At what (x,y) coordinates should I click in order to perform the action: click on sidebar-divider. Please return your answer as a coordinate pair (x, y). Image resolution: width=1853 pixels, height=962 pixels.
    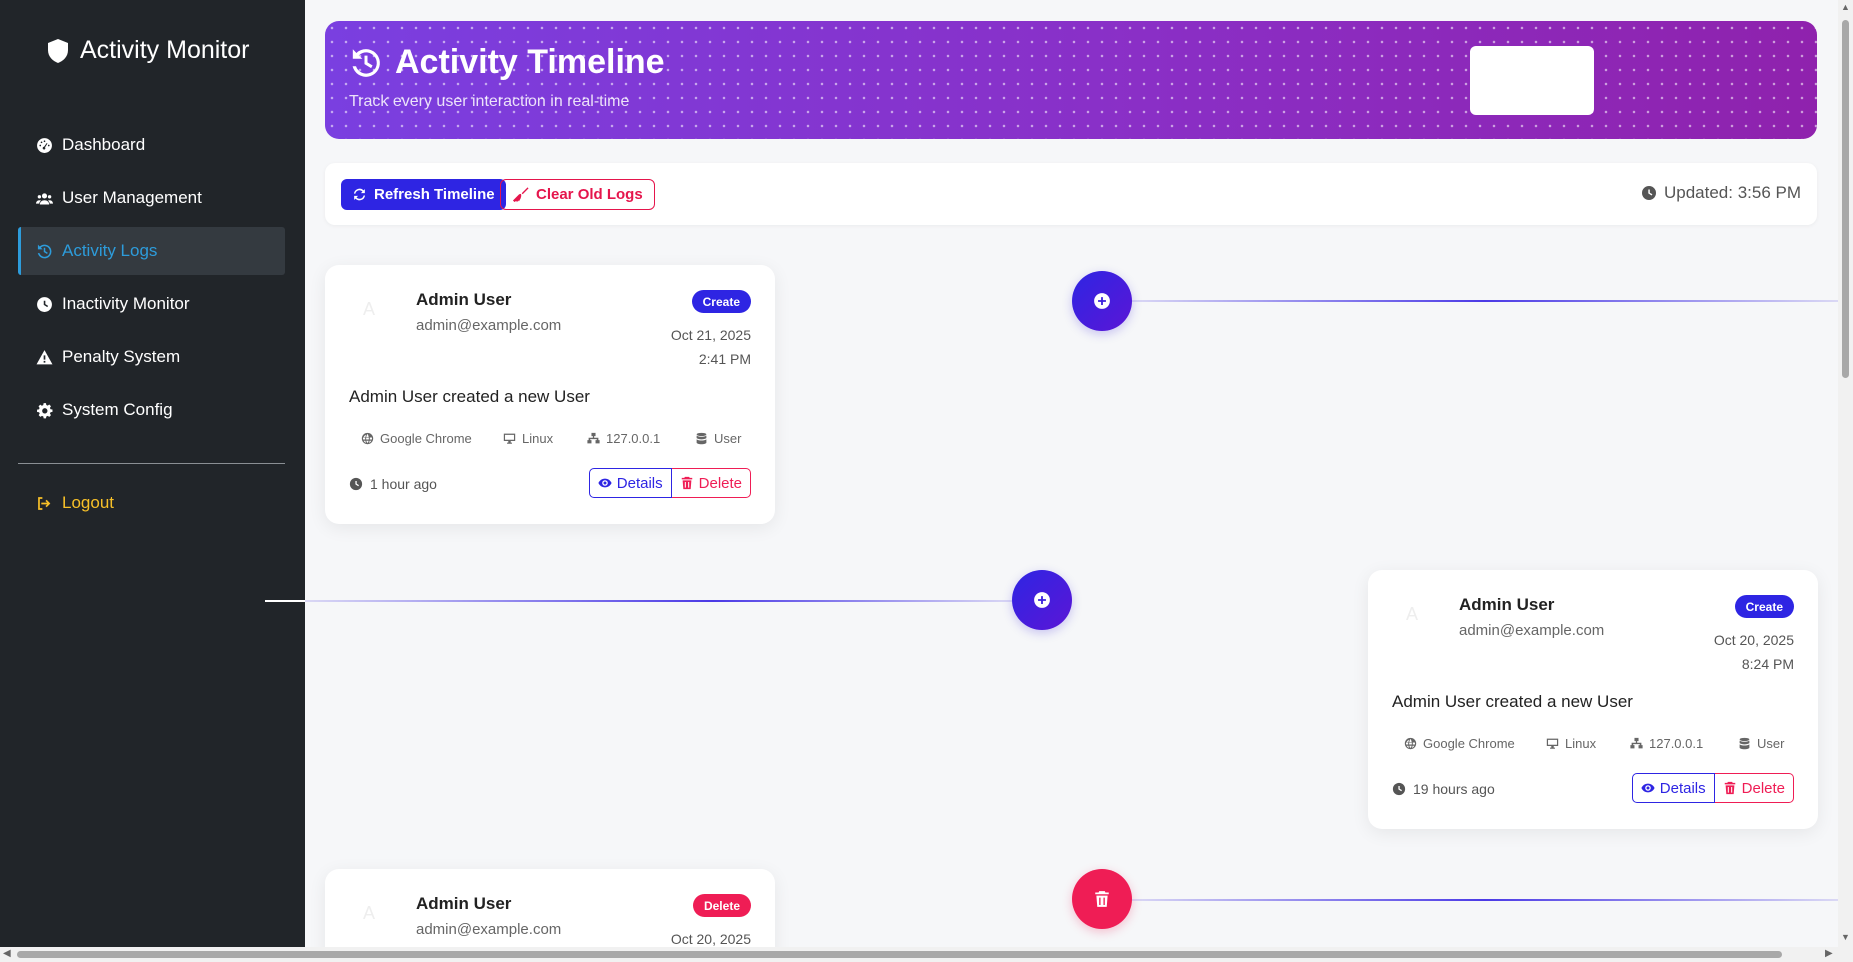
    Looking at the image, I should click on (151, 463).